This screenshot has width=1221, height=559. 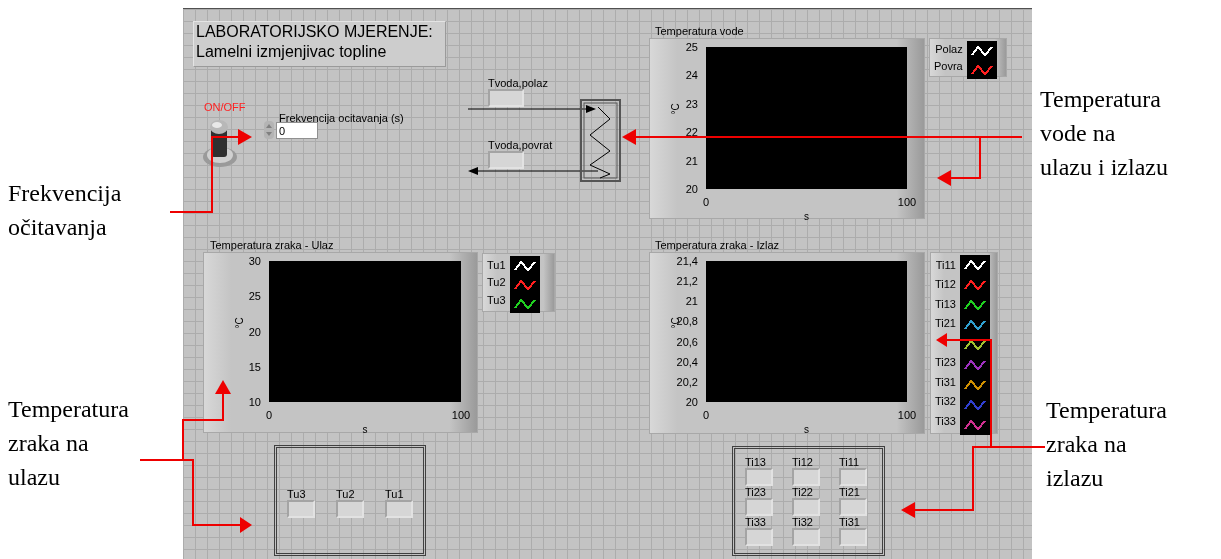 I want to click on y-tick-label: 10, so click(x=254, y=402).